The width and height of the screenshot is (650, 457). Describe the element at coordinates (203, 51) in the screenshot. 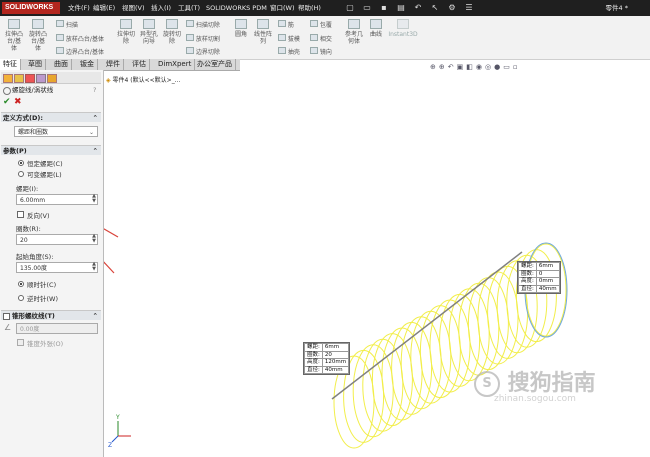

I see `boundary-cut-button: 边界切除` at that location.